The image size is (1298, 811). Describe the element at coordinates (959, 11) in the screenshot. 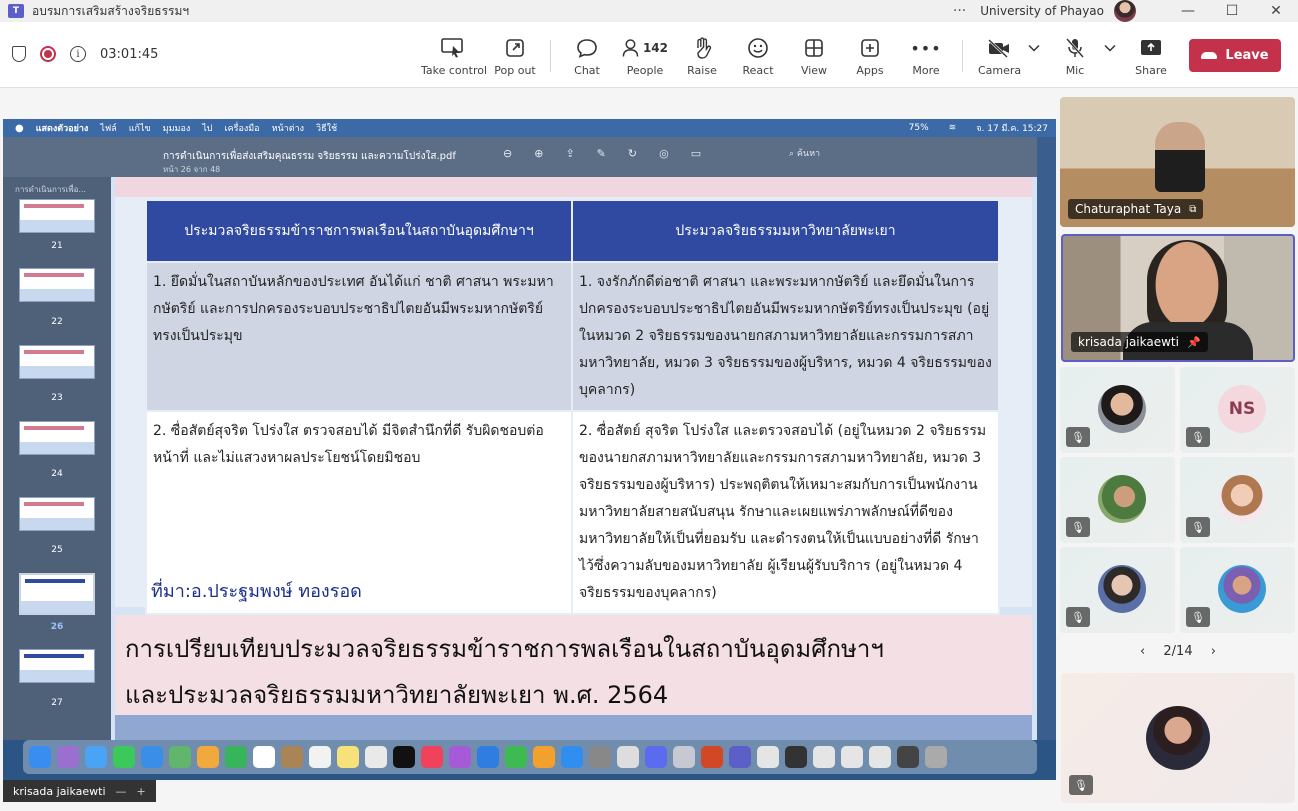

I see `window-more-button: ···` at that location.